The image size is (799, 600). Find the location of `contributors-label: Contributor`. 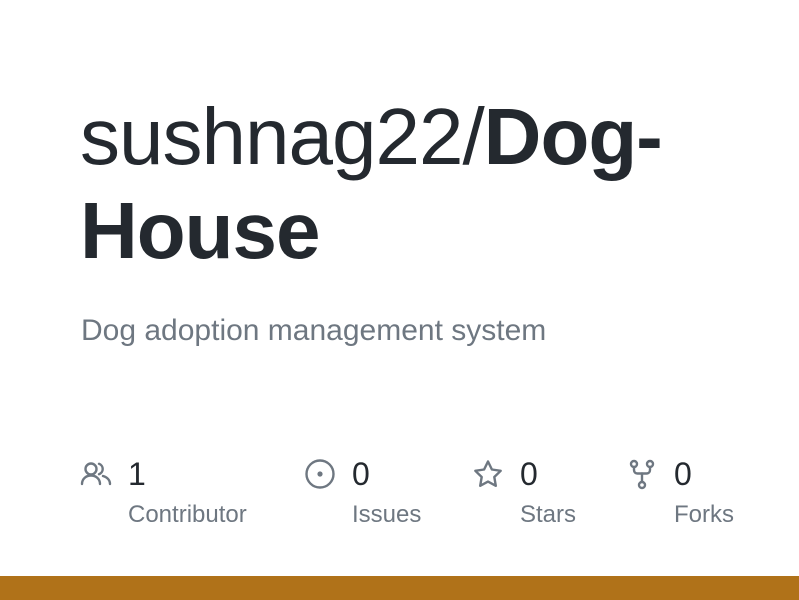

contributors-label: Contributor is located at coordinates (187, 514).